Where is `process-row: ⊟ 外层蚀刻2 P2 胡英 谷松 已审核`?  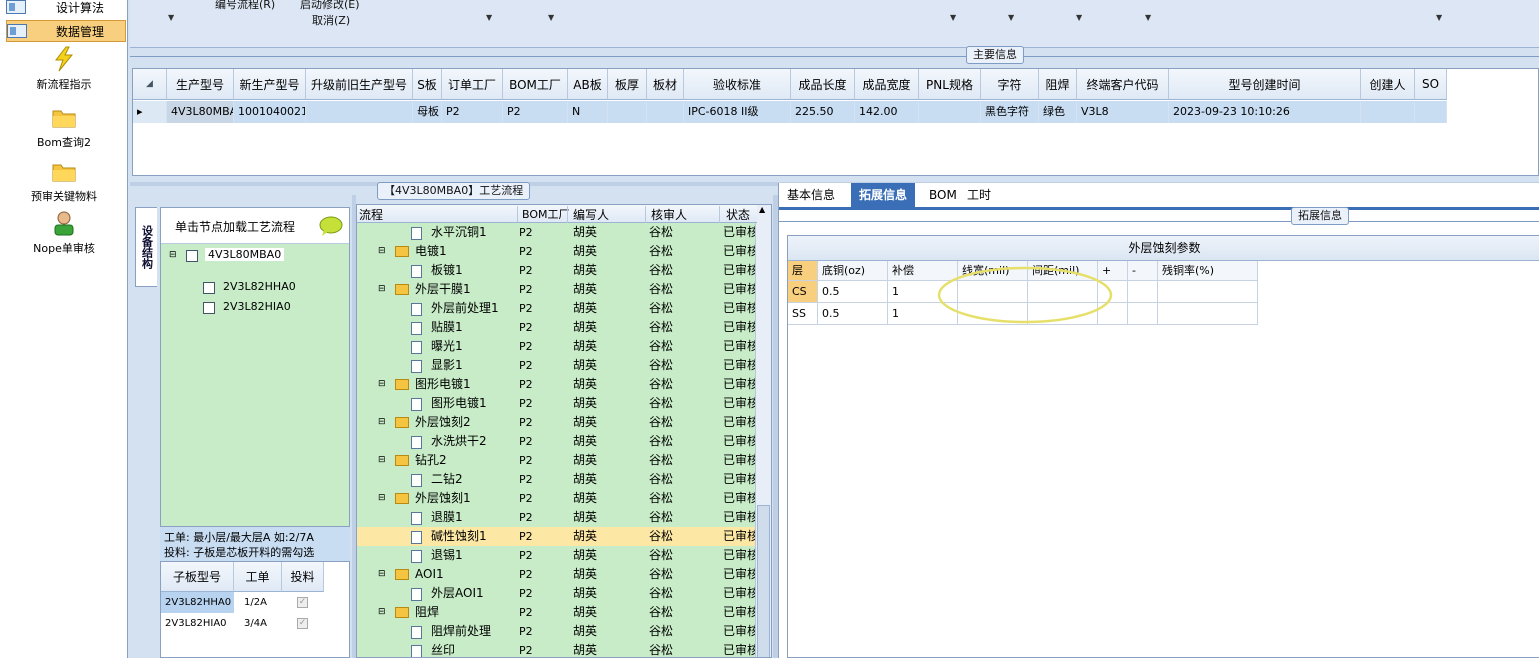 process-row: ⊟ 外层蚀刻2 P2 胡英 谷松 已审核 is located at coordinates (558, 422).